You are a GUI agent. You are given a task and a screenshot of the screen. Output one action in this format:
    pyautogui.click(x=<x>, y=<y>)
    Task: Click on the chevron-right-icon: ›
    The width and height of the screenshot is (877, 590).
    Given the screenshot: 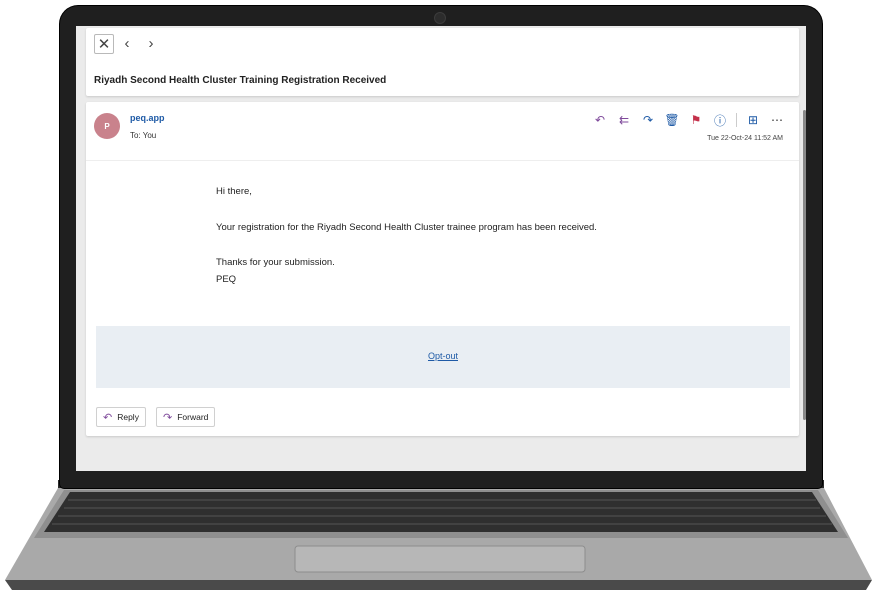 What is the action you would take?
    pyautogui.click(x=151, y=43)
    